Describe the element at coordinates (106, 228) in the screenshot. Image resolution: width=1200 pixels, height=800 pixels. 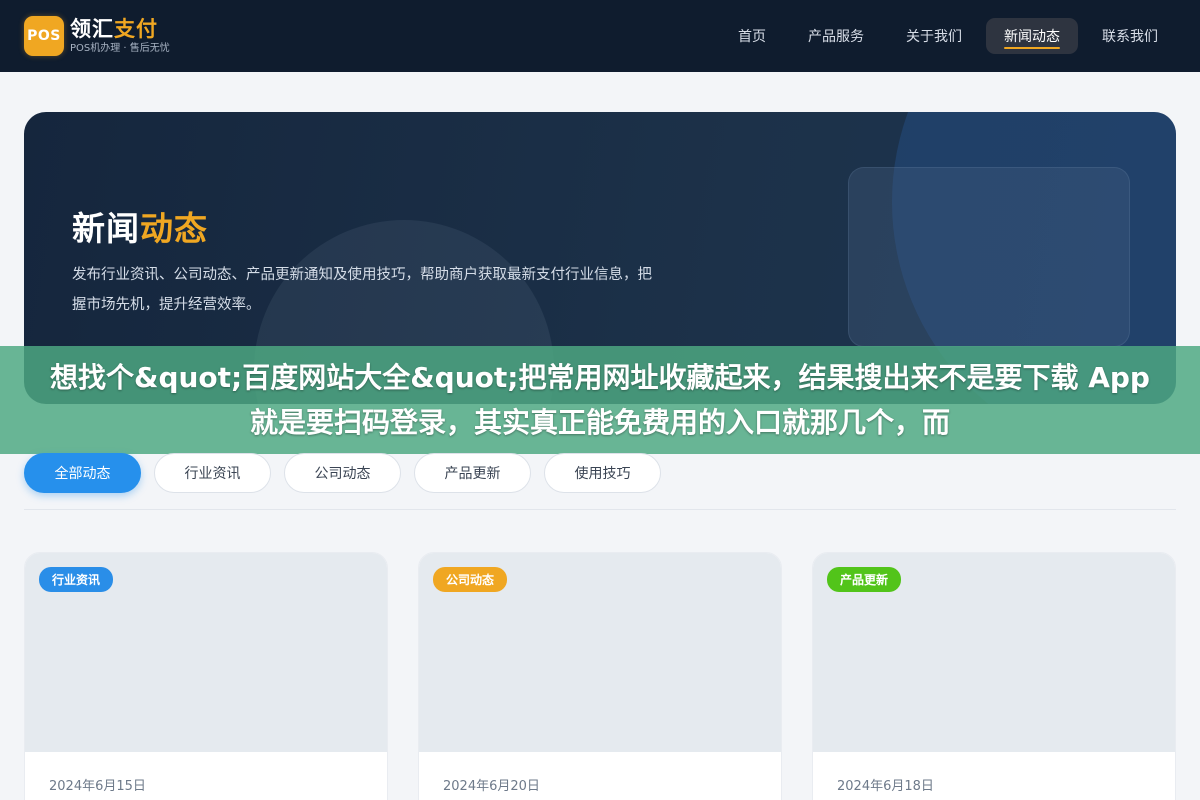
I see `page-title-part1: 新闻` at that location.